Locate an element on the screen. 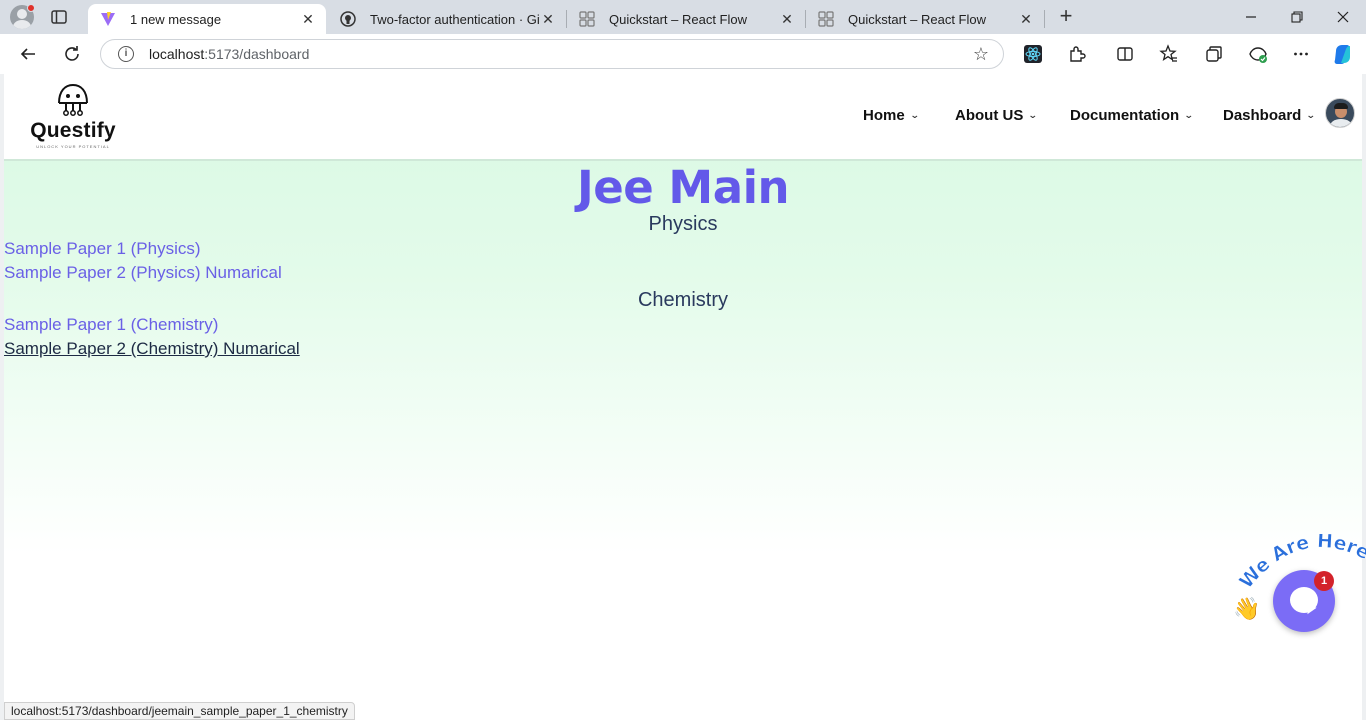  nav-documentation: Documentation ⌄ is located at coordinates (1132, 115).